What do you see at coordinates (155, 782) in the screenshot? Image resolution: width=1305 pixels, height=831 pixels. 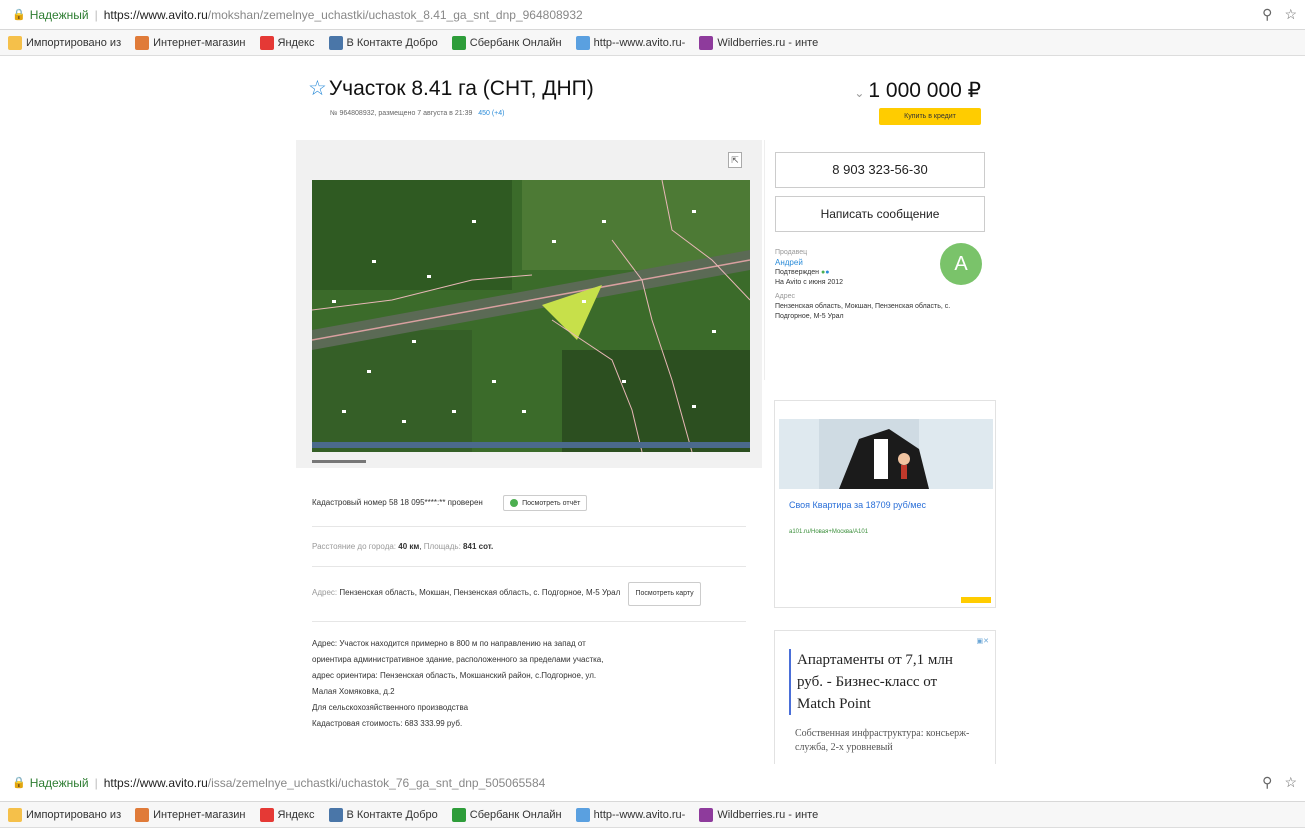 I see `url-host-bottom: https://www.avito.ru` at bounding box center [155, 782].